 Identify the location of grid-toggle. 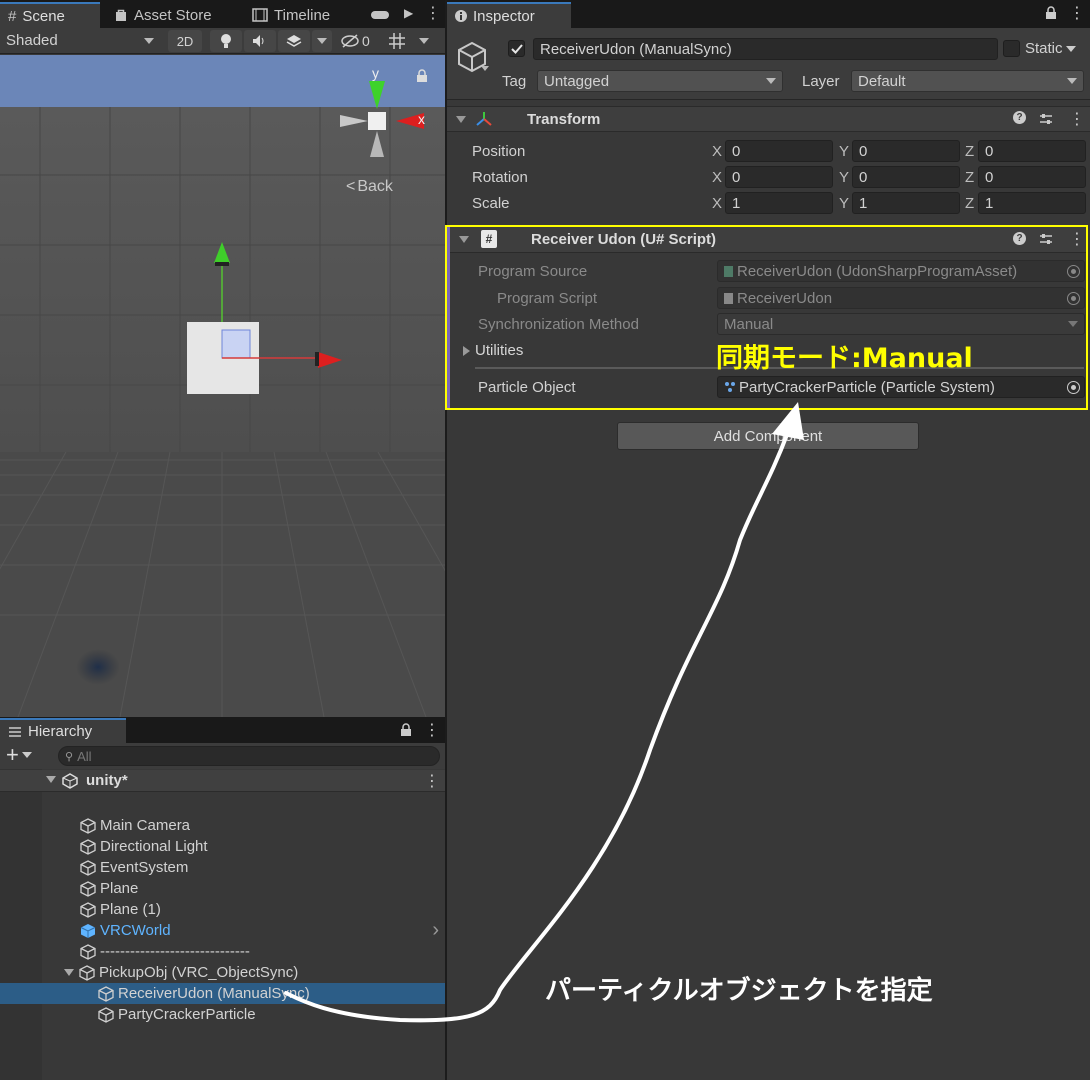
(397, 41).